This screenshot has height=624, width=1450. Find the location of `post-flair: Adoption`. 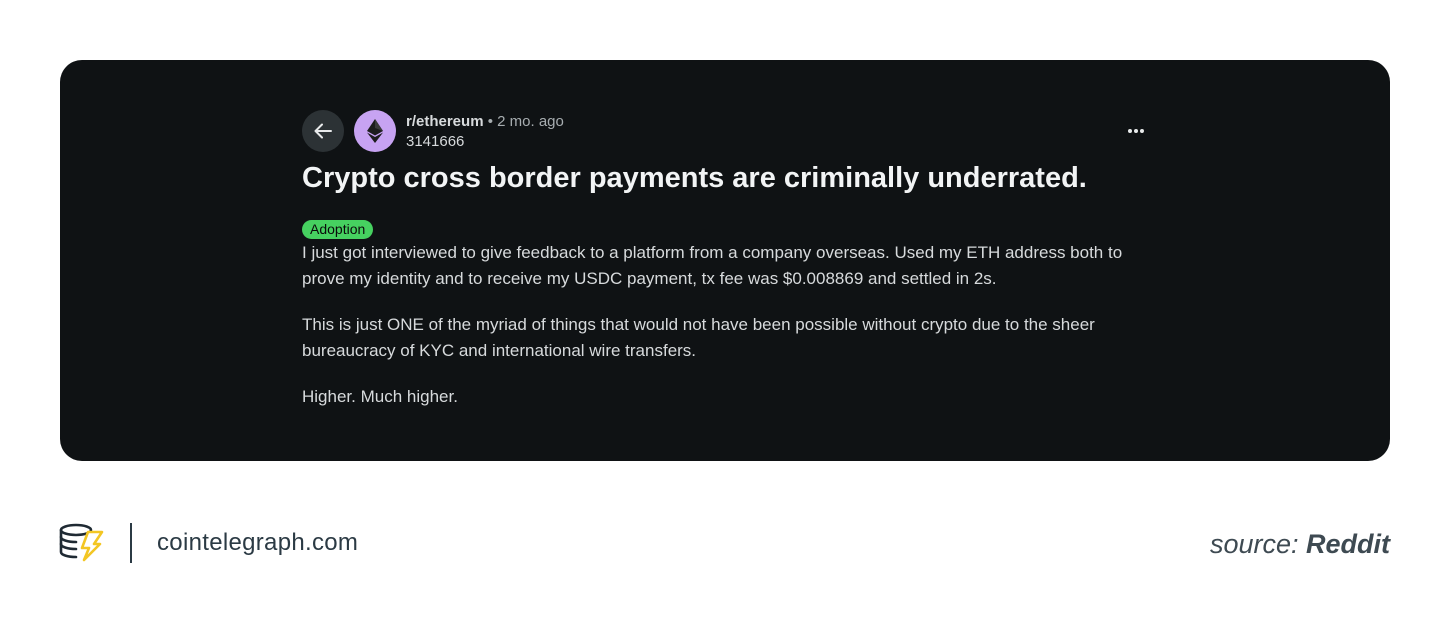

post-flair: Adoption is located at coordinates (338, 229).